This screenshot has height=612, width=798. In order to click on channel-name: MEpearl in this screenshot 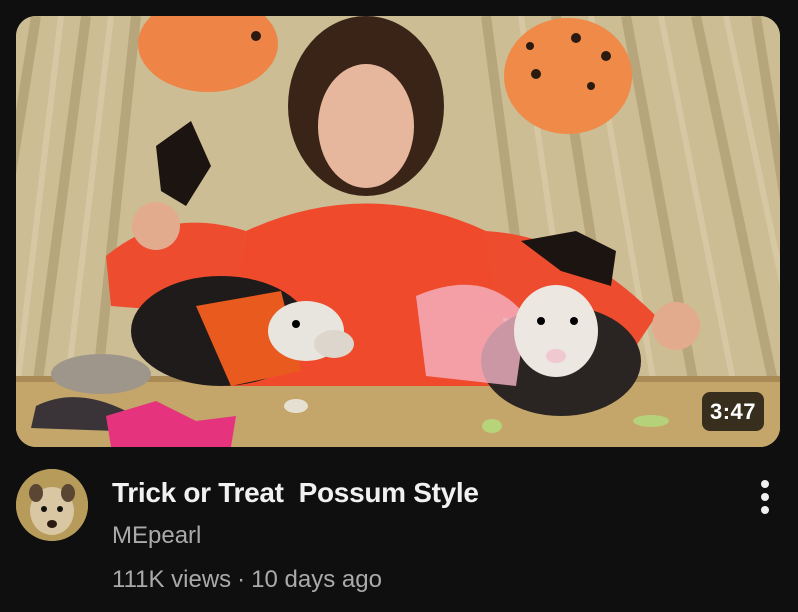, I will do `click(420, 536)`.